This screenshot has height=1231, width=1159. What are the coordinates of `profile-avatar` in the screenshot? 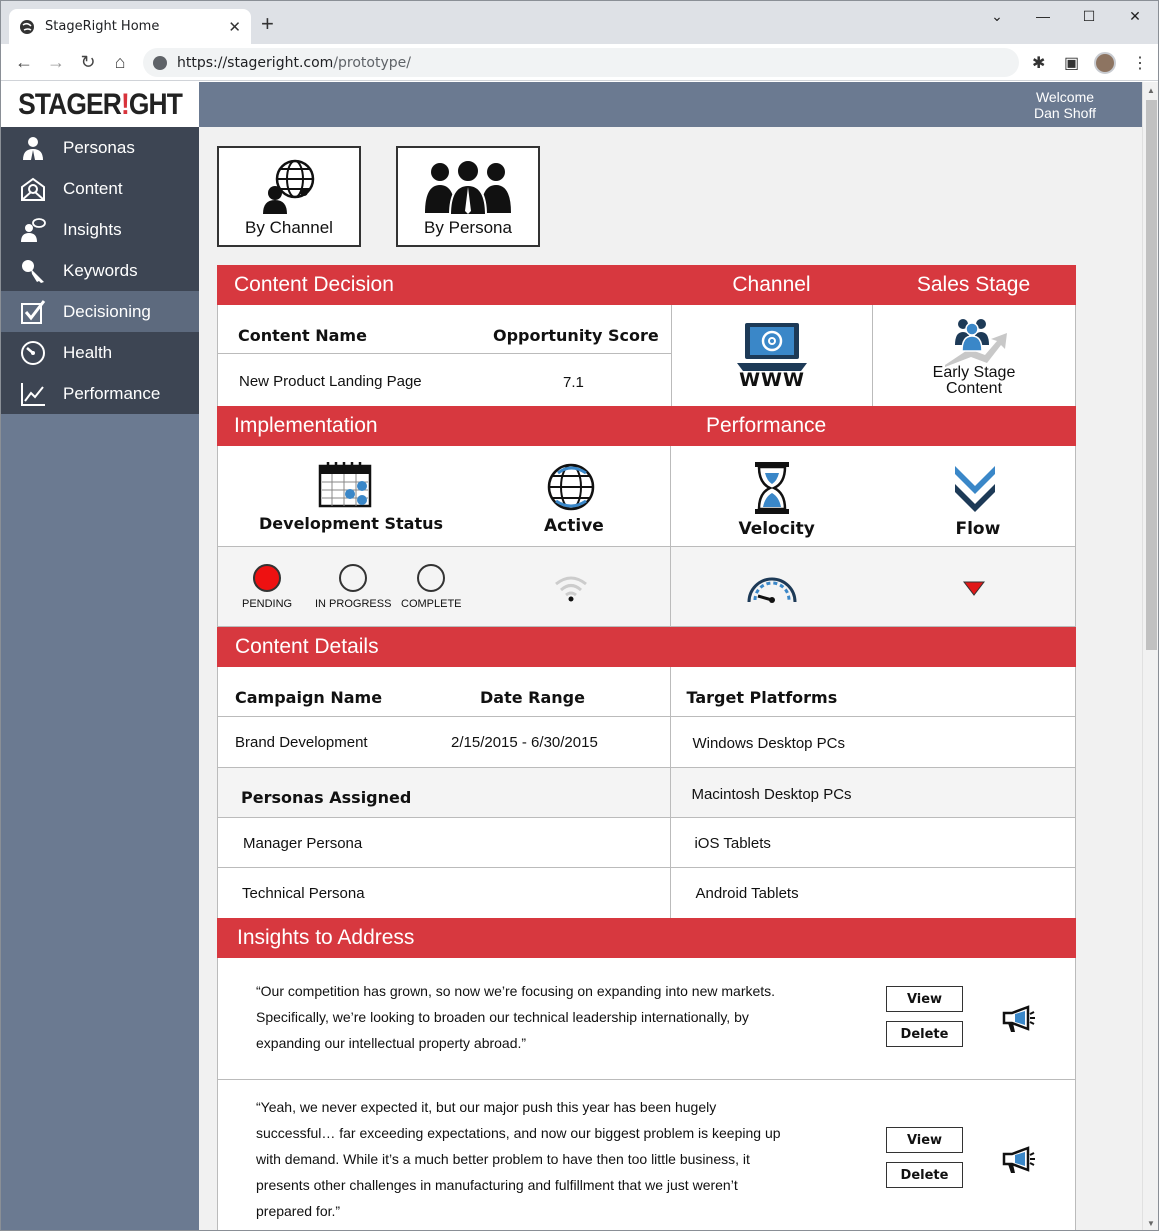 It's located at (1105, 63).